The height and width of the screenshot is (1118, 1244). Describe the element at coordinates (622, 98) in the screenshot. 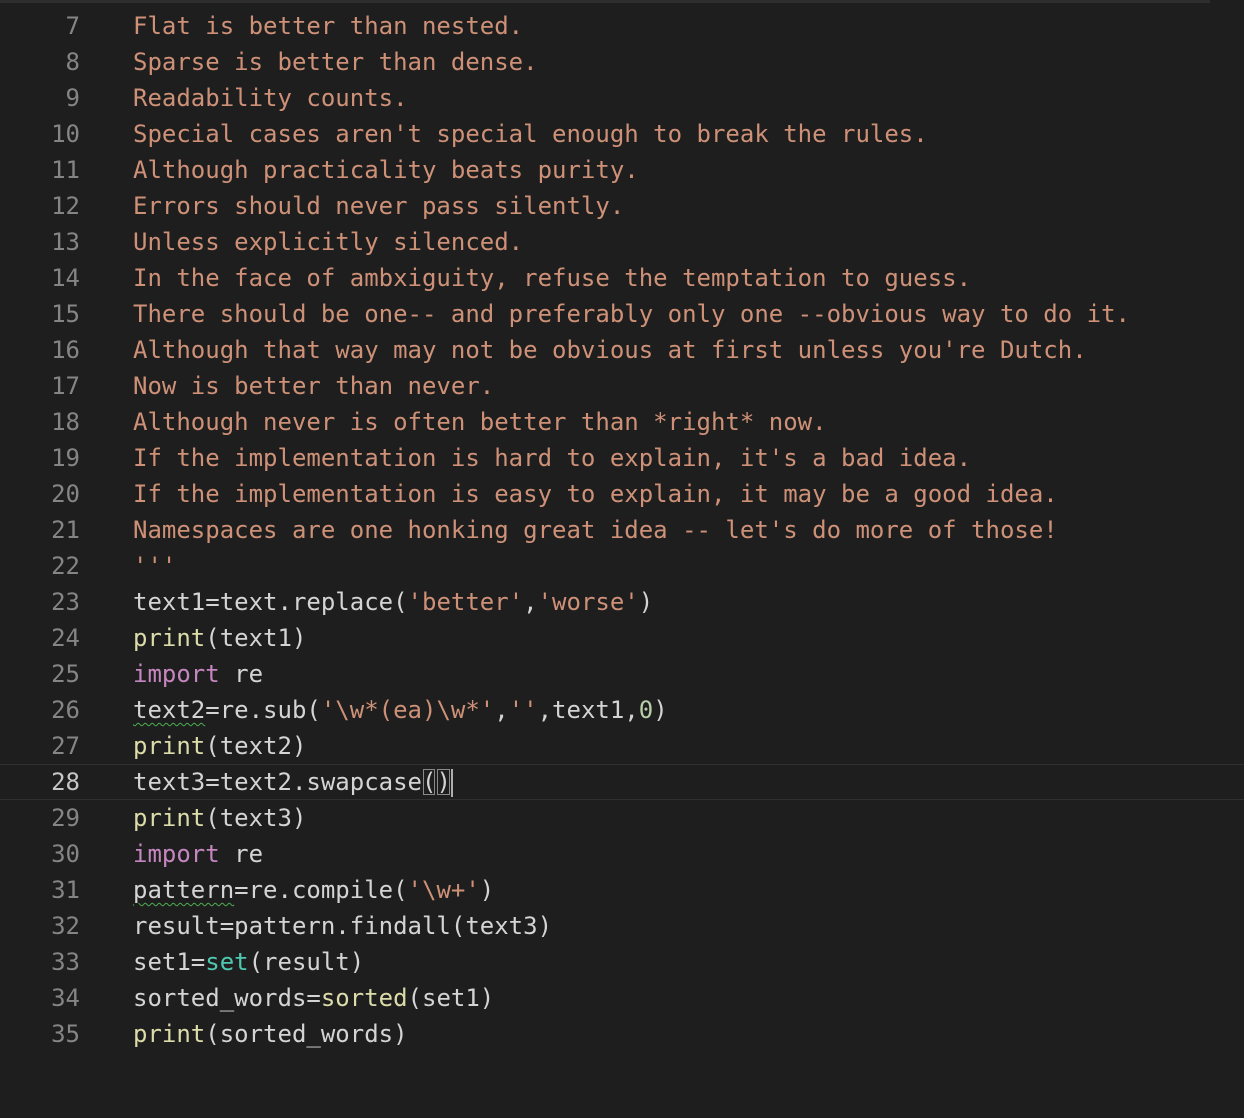

I see `code-line: 9 Readability counts.` at that location.